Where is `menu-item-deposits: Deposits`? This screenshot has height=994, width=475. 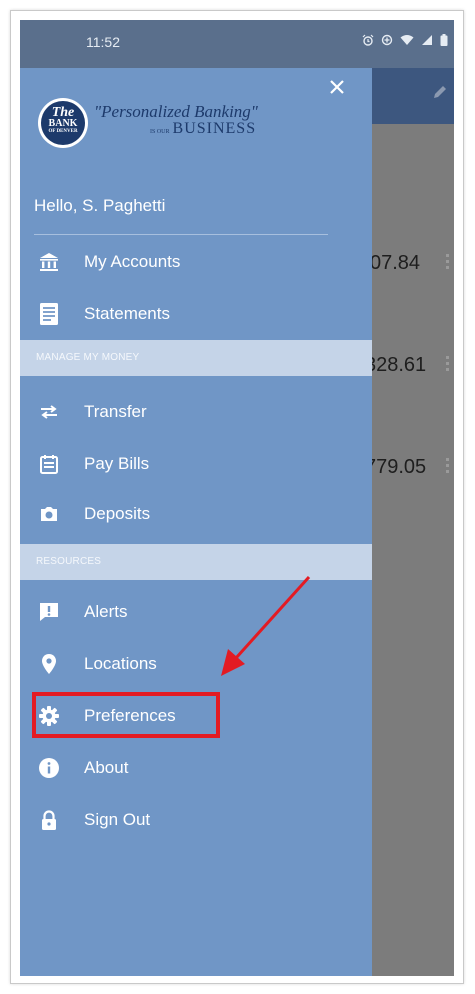
menu-item-deposits: Deposits is located at coordinates (196, 514).